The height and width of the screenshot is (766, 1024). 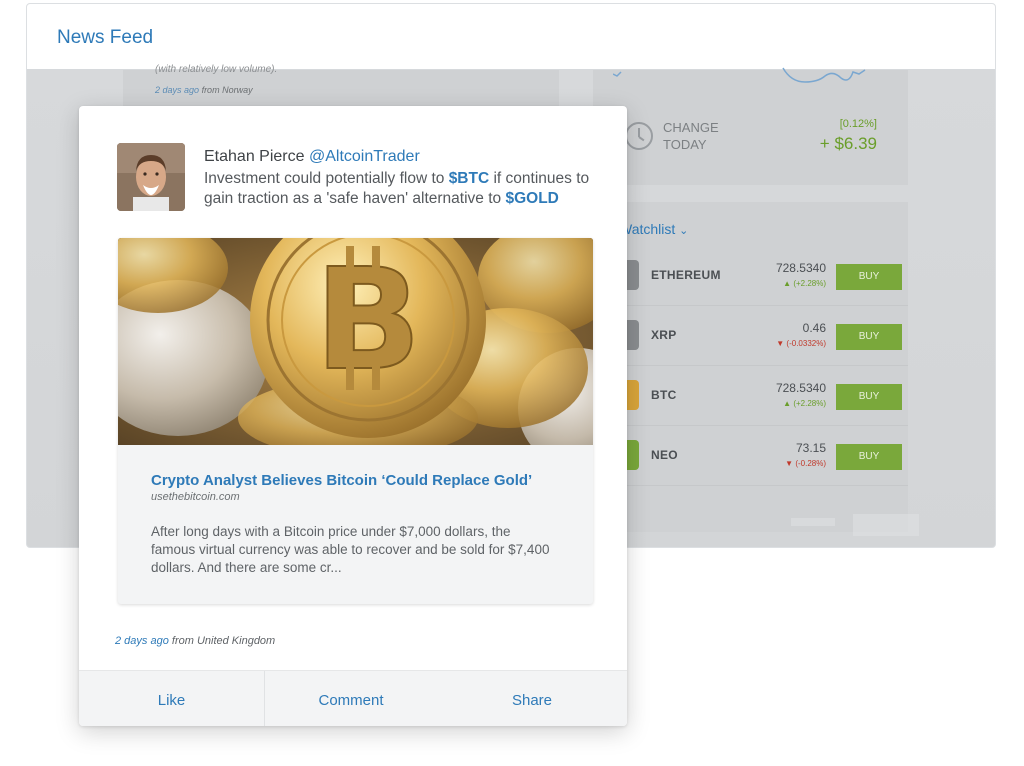 What do you see at coordinates (814, 328) in the screenshot?
I see `coin-price: 0.46` at bounding box center [814, 328].